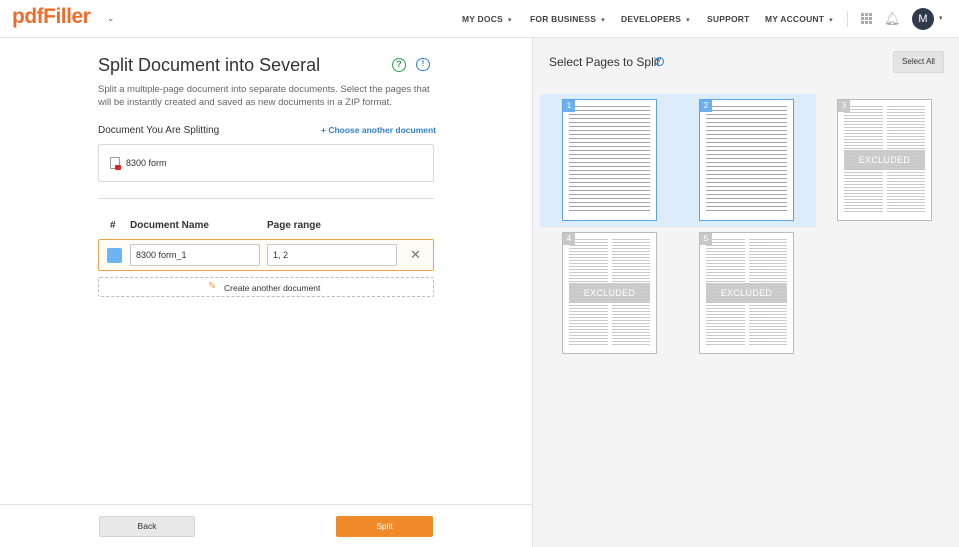 This screenshot has height=547, width=959. What do you see at coordinates (799, 19) in the screenshot?
I see `nav-my-account: MY ACCOUNT ▾` at bounding box center [799, 19].